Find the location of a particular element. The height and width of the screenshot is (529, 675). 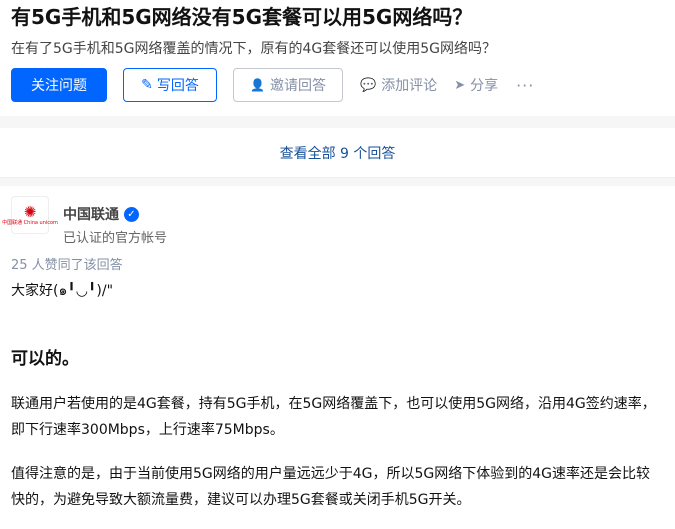

author-name-row: 中国联通 ✓ is located at coordinates (115, 214).